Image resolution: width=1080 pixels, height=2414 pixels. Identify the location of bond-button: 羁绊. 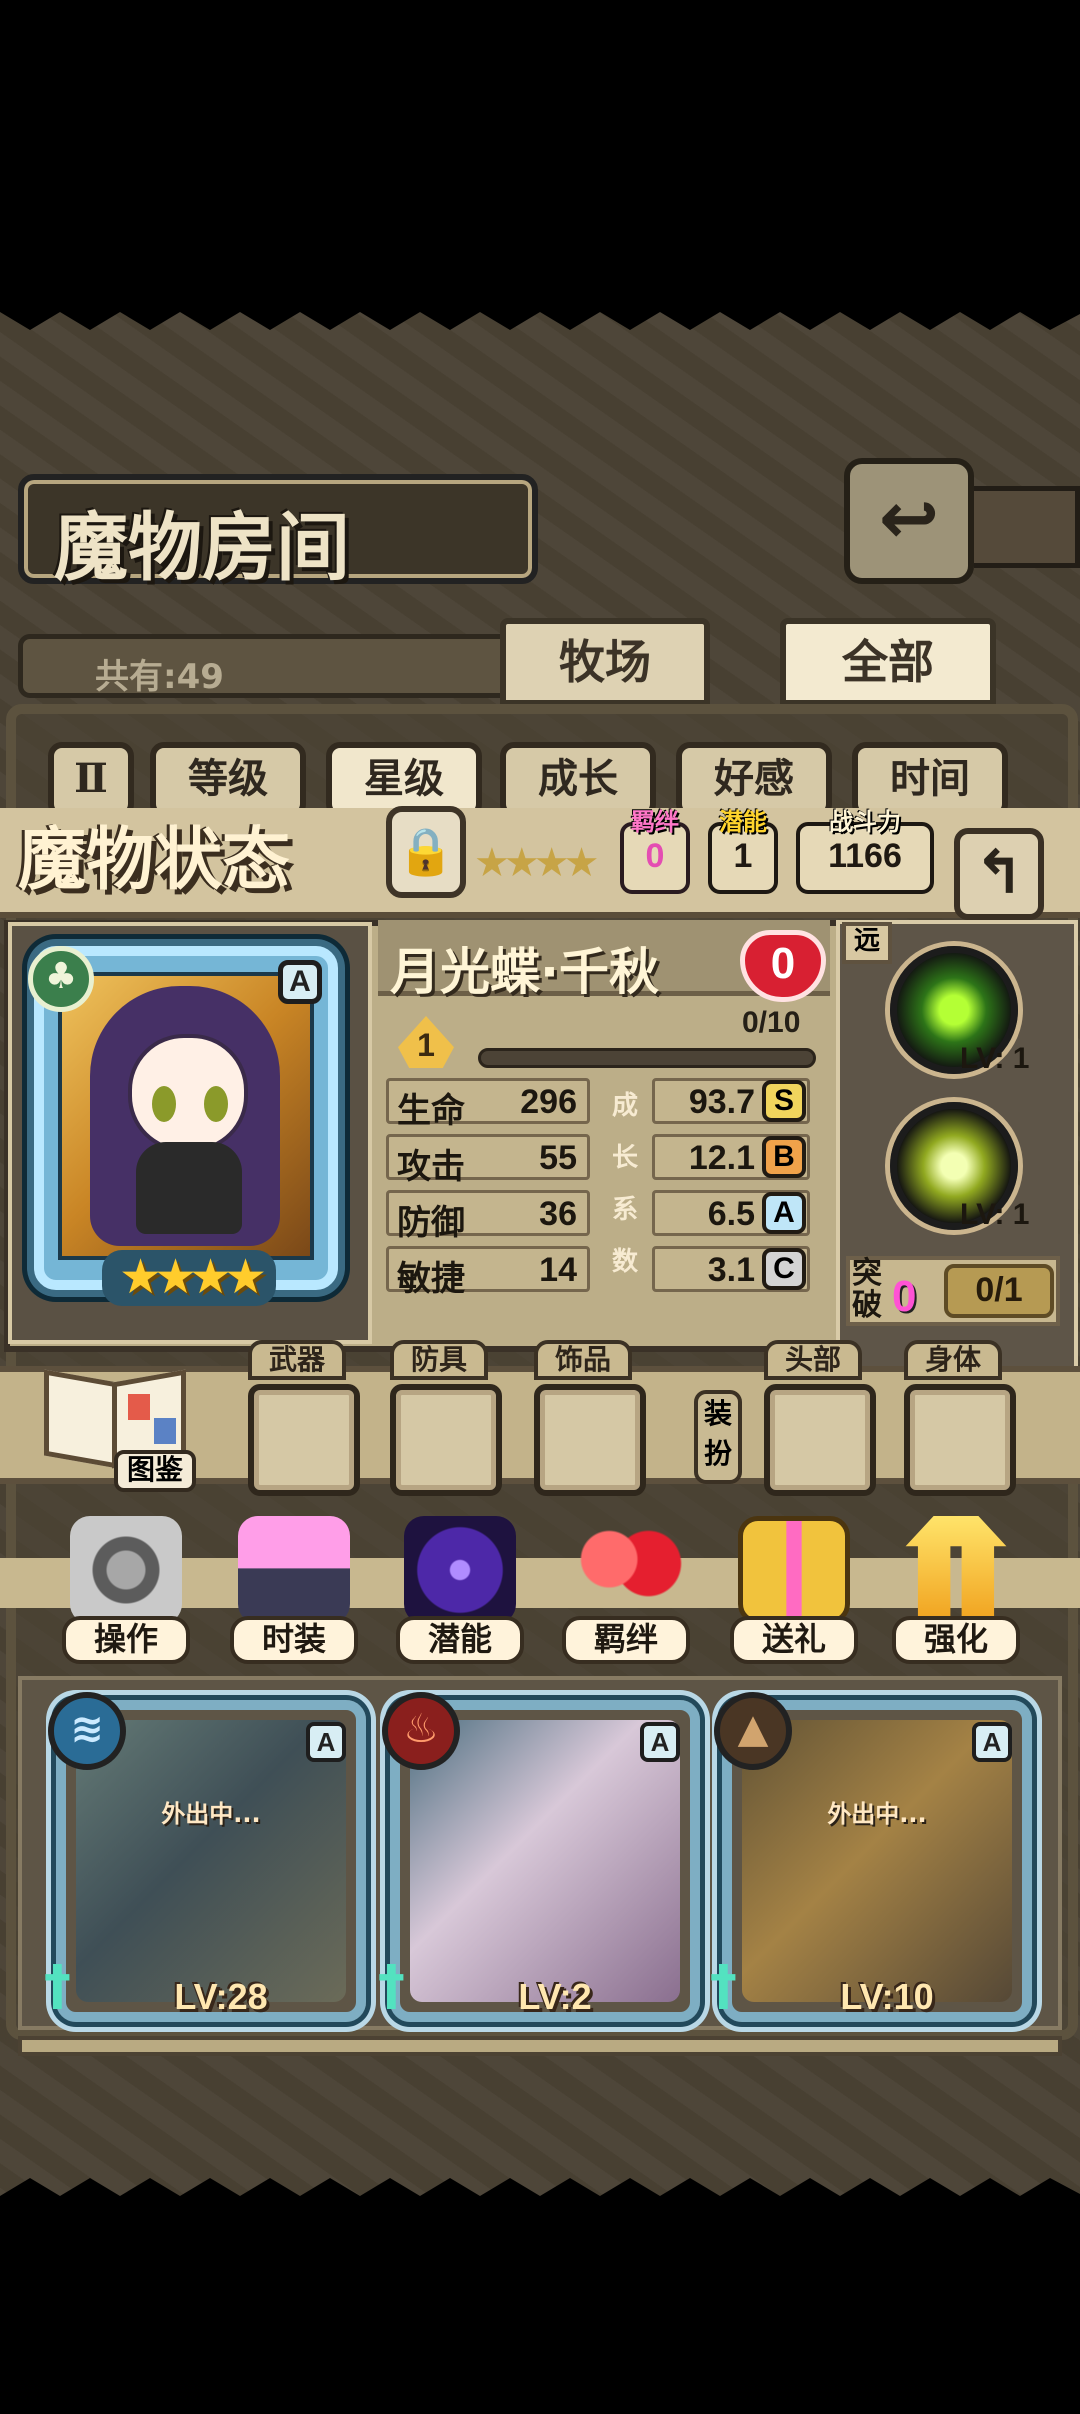
(626, 1590).